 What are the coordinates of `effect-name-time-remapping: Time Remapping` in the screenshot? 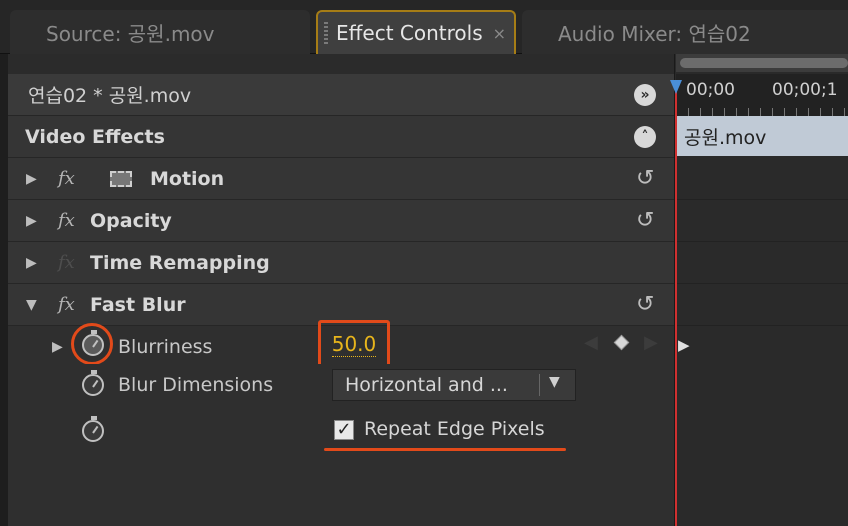 It's located at (180, 262).